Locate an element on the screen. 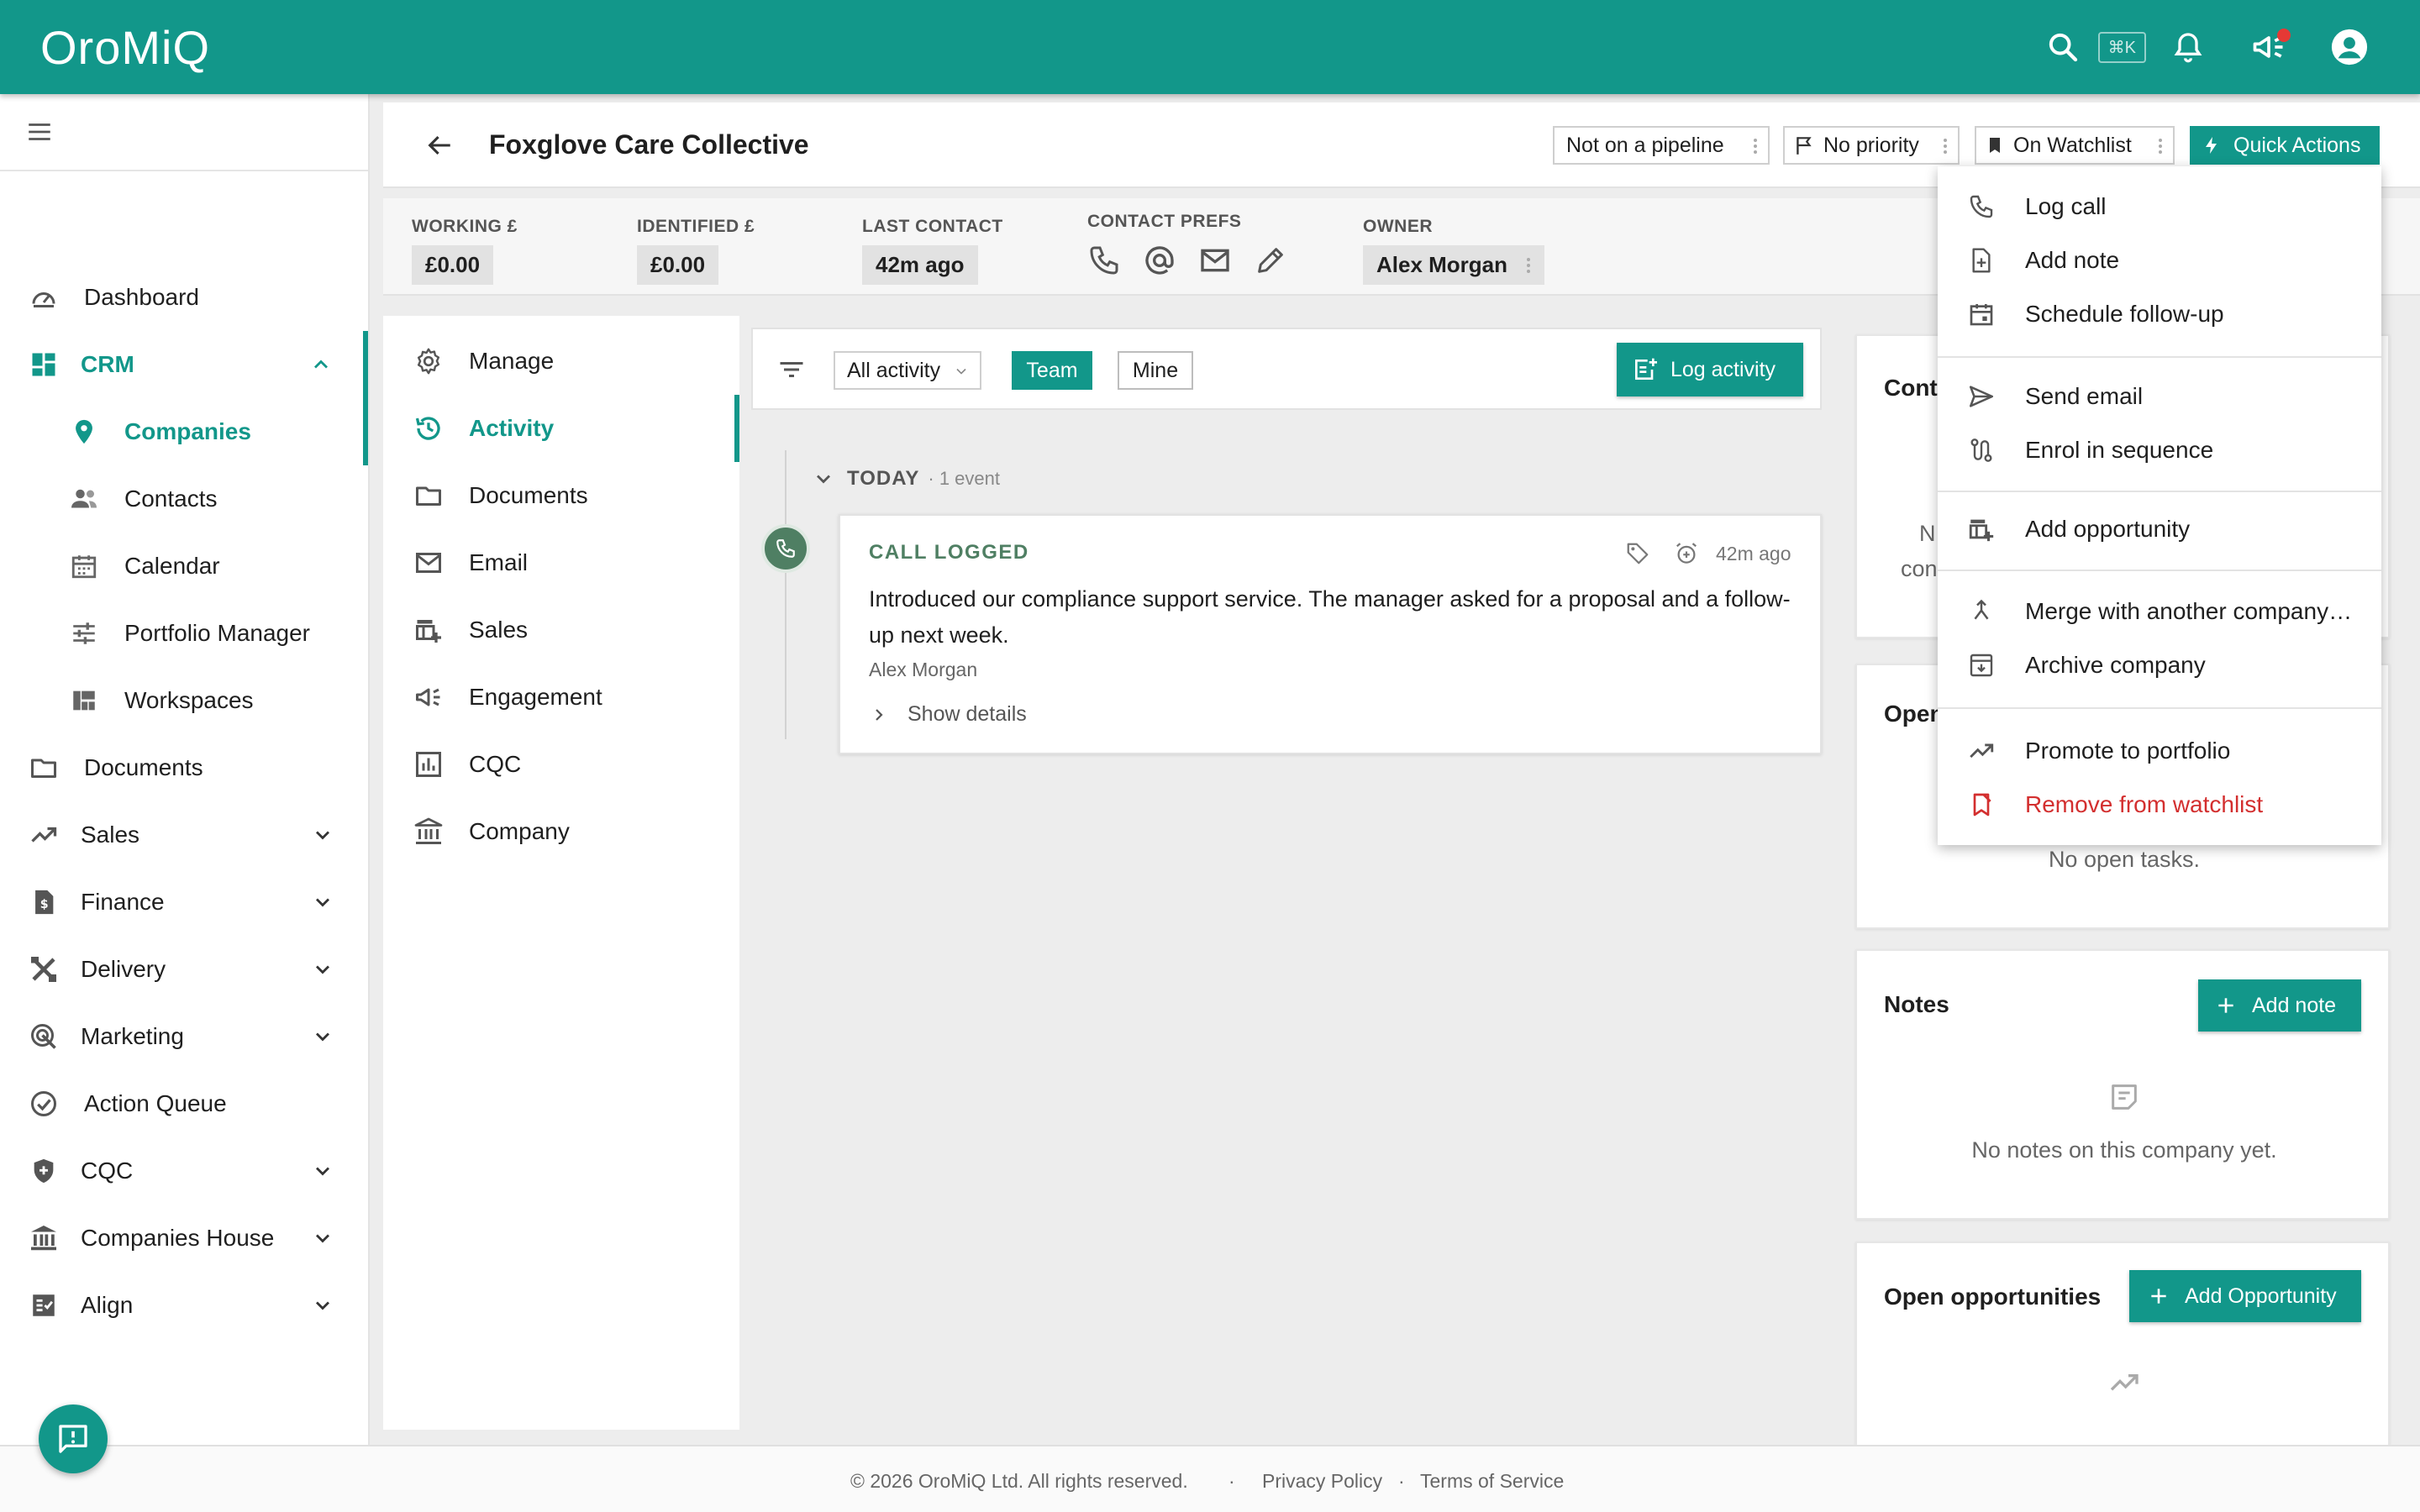 The height and width of the screenshot is (1512, 2420). menu-item-promote-to-portfolio: Promote to portfolio is located at coordinates (2159, 751).